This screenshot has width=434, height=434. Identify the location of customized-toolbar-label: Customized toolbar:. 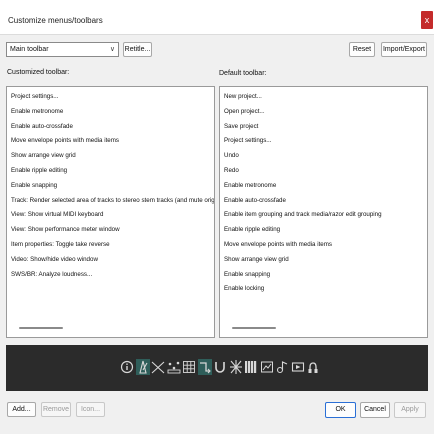
(38, 72).